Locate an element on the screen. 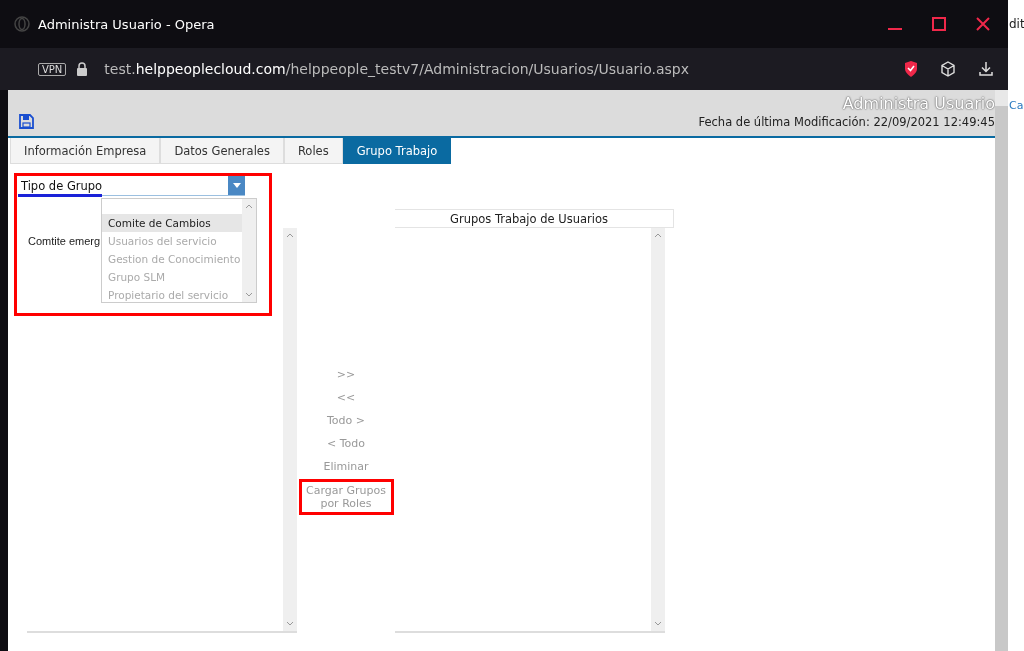 The width and height of the screenshot is (1024, 651). tab: Roles is located at coordinates (313, 151).